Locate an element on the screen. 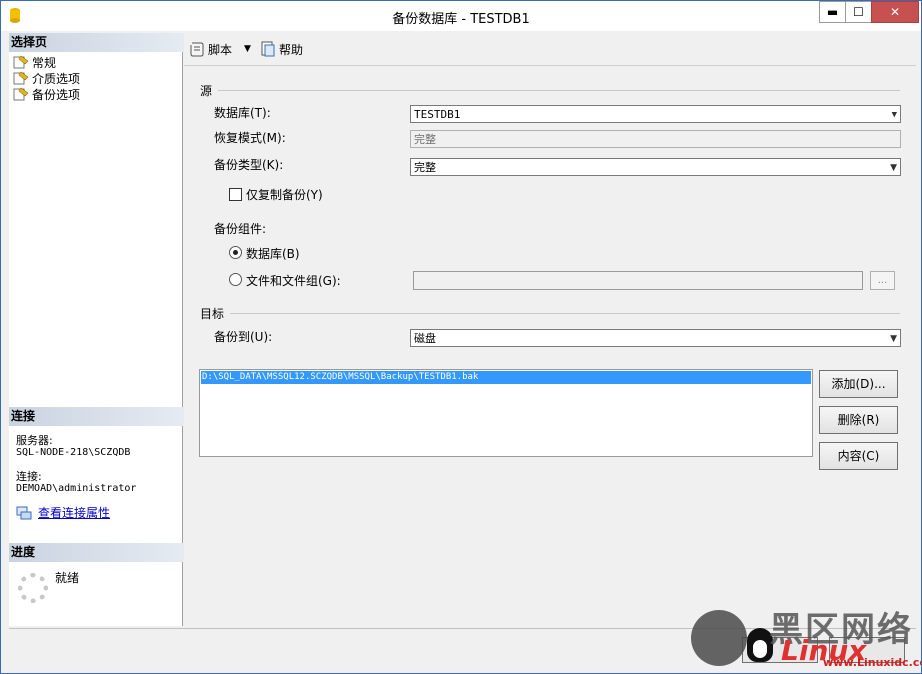  progress-spinner-icon is located at coordinates (33, 588).